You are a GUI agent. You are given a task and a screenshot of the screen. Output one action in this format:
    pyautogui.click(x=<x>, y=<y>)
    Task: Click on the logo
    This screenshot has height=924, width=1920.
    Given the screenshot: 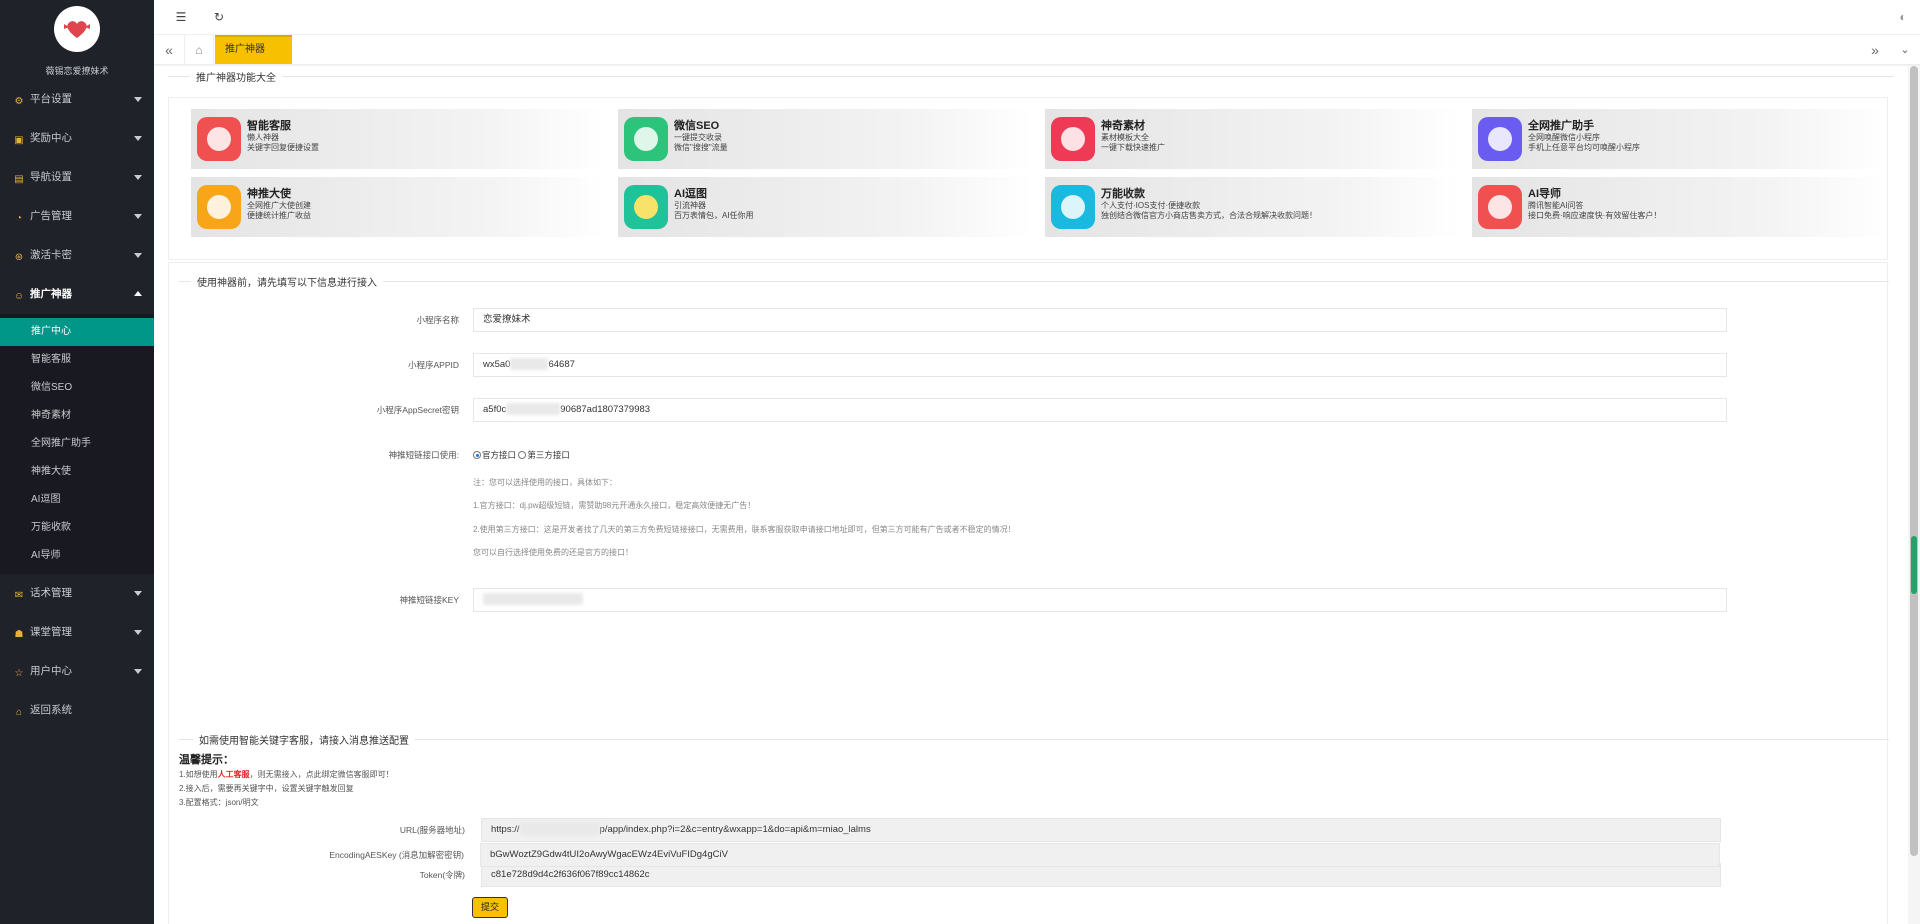 What is the action you would take?
    pyautogui.click(x=77, y=29)
    